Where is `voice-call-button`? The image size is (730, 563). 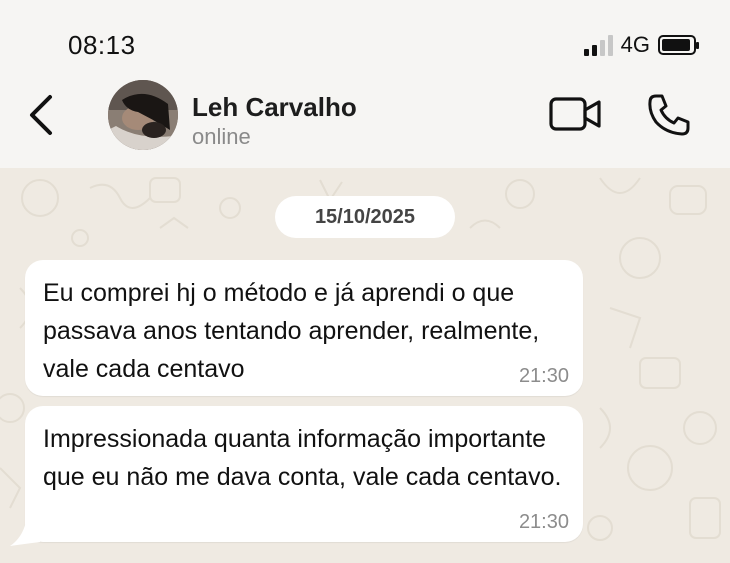 voice-call-button is located at coordinates (669, 115).